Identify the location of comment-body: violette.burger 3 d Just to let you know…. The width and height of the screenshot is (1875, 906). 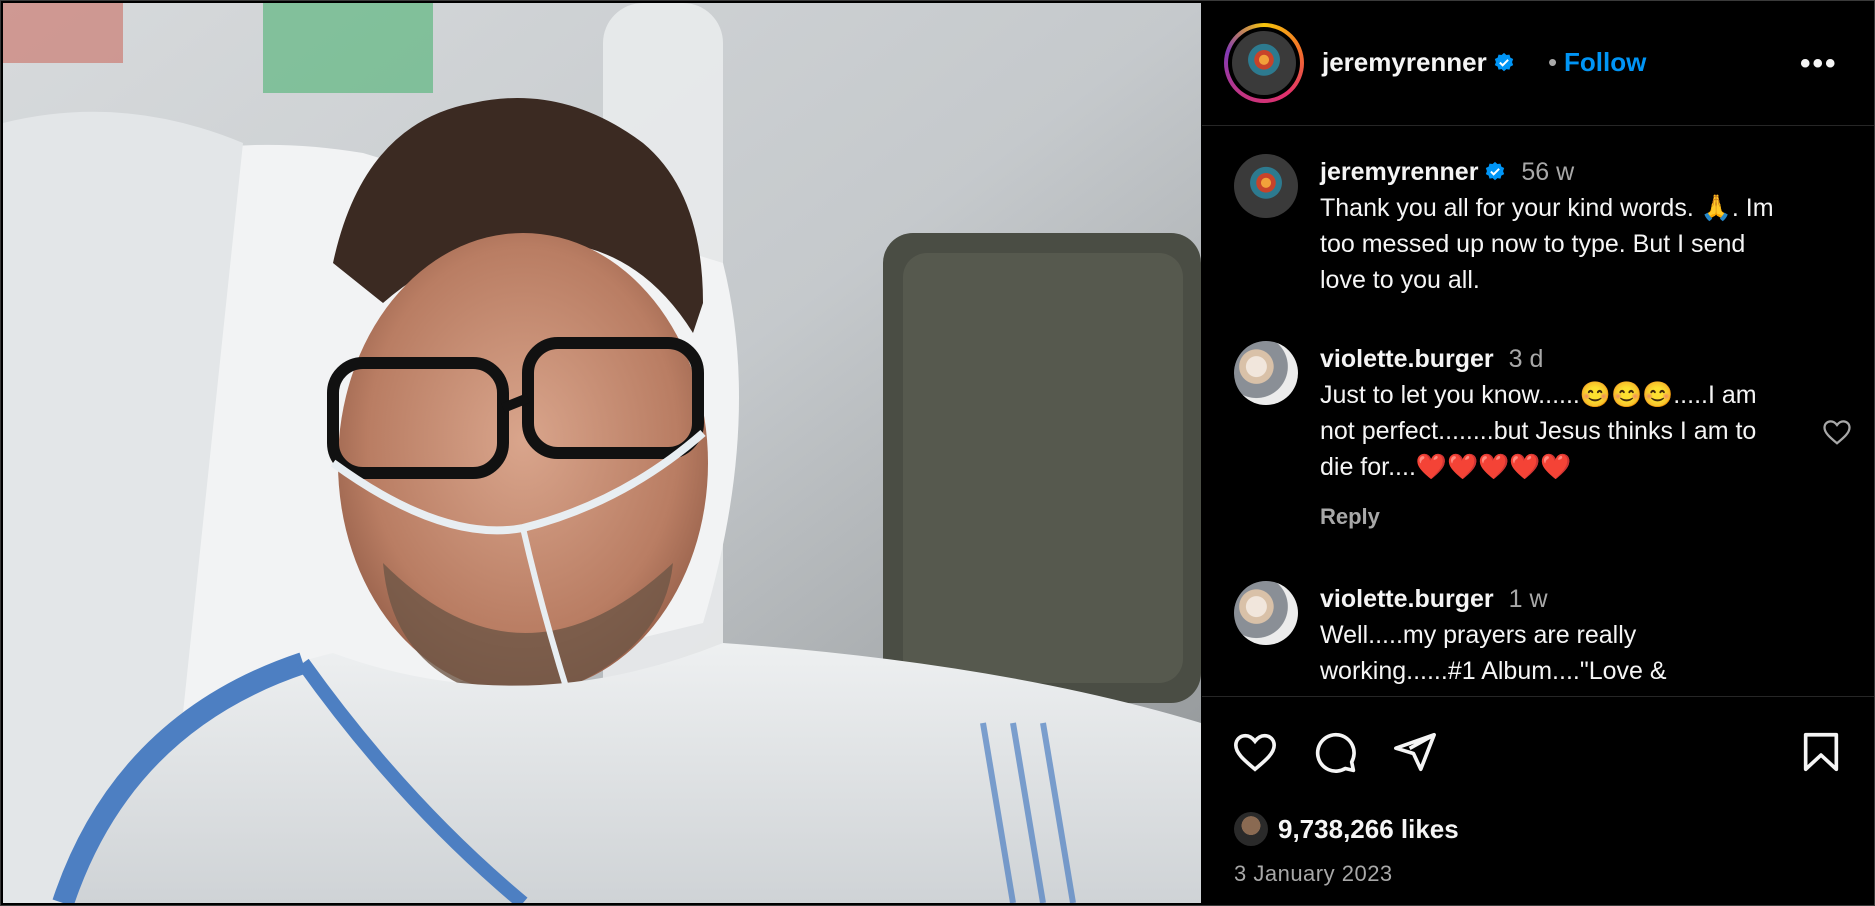
(1555, 438).